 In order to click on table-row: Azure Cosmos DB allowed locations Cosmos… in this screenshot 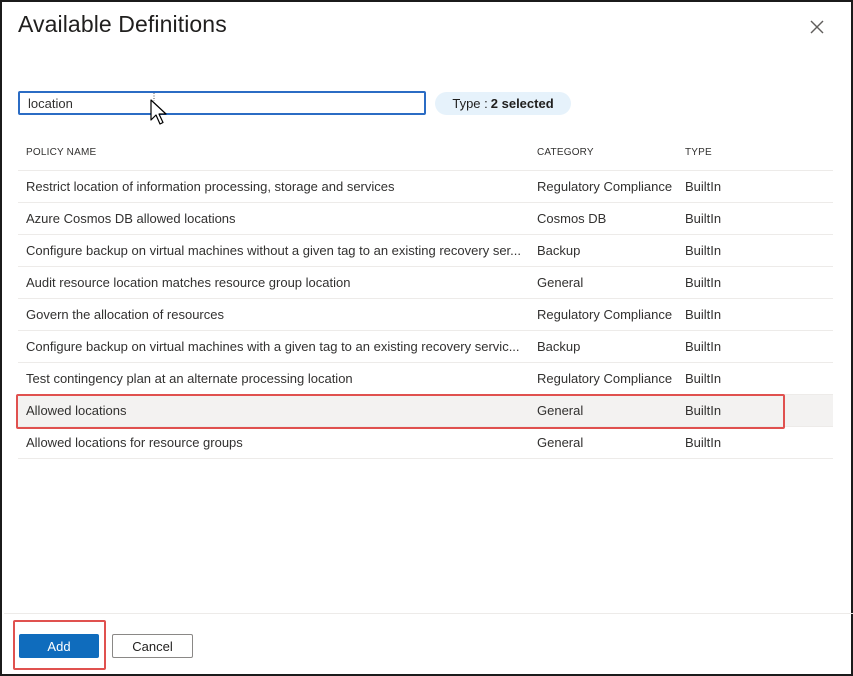, I will do `click(425, 219)`.